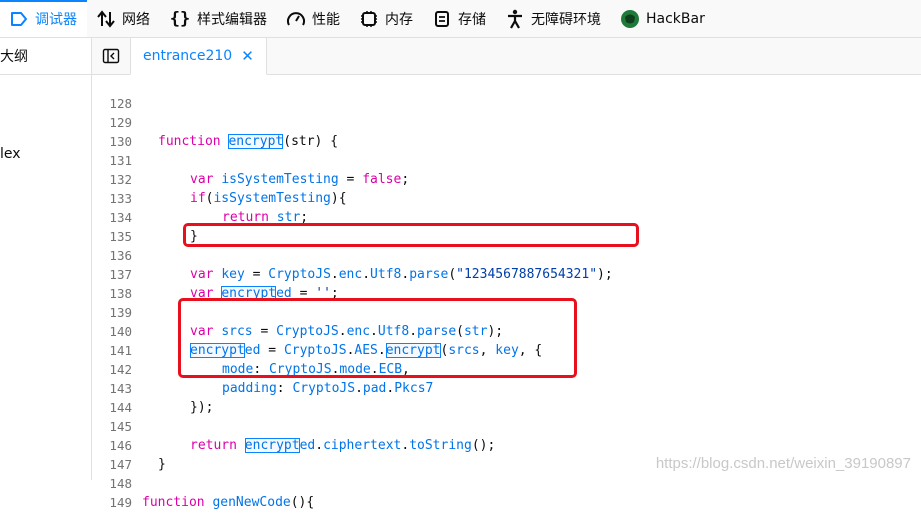  I want to click on outline-item: lex, so click(10, 154).